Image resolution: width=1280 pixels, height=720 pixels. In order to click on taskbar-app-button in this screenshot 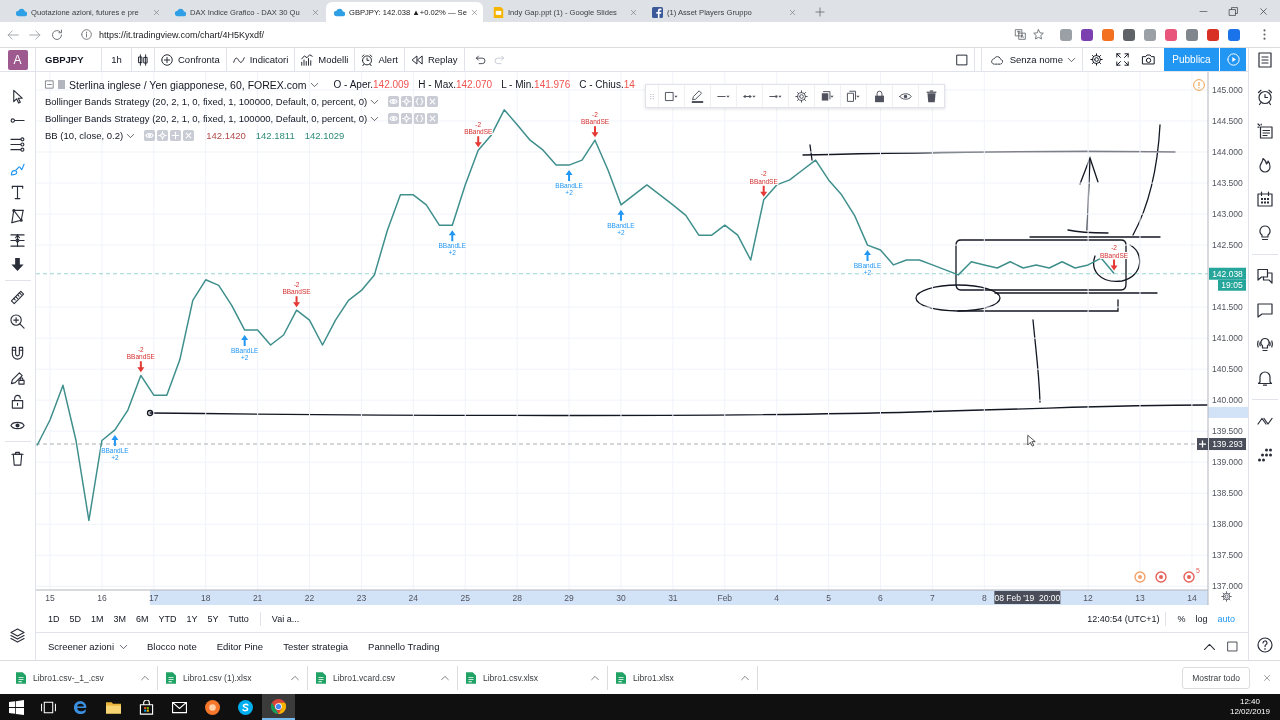, I will do `click(278, 707)`.